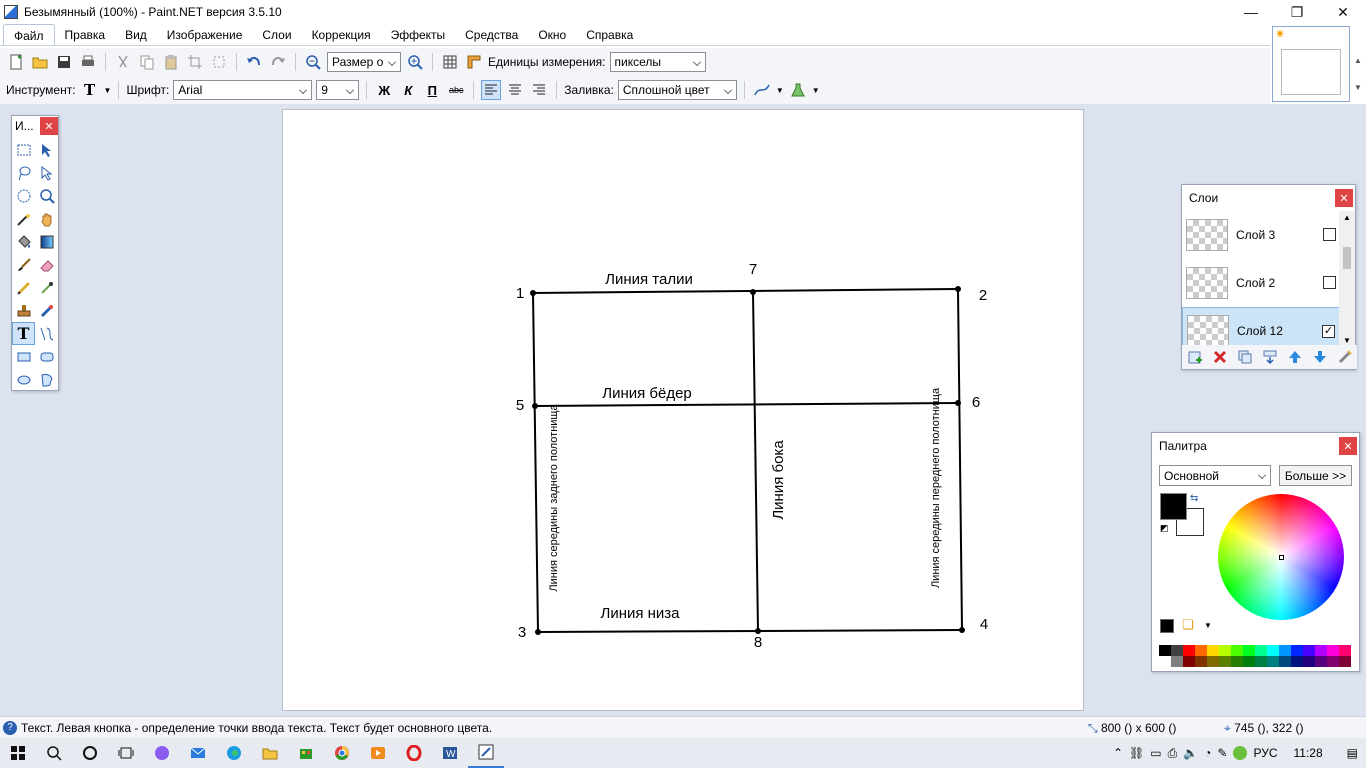 The height and width of the screenshot is (768, 1366). I want to click on menu-edit: Правка, so click(85, 35).